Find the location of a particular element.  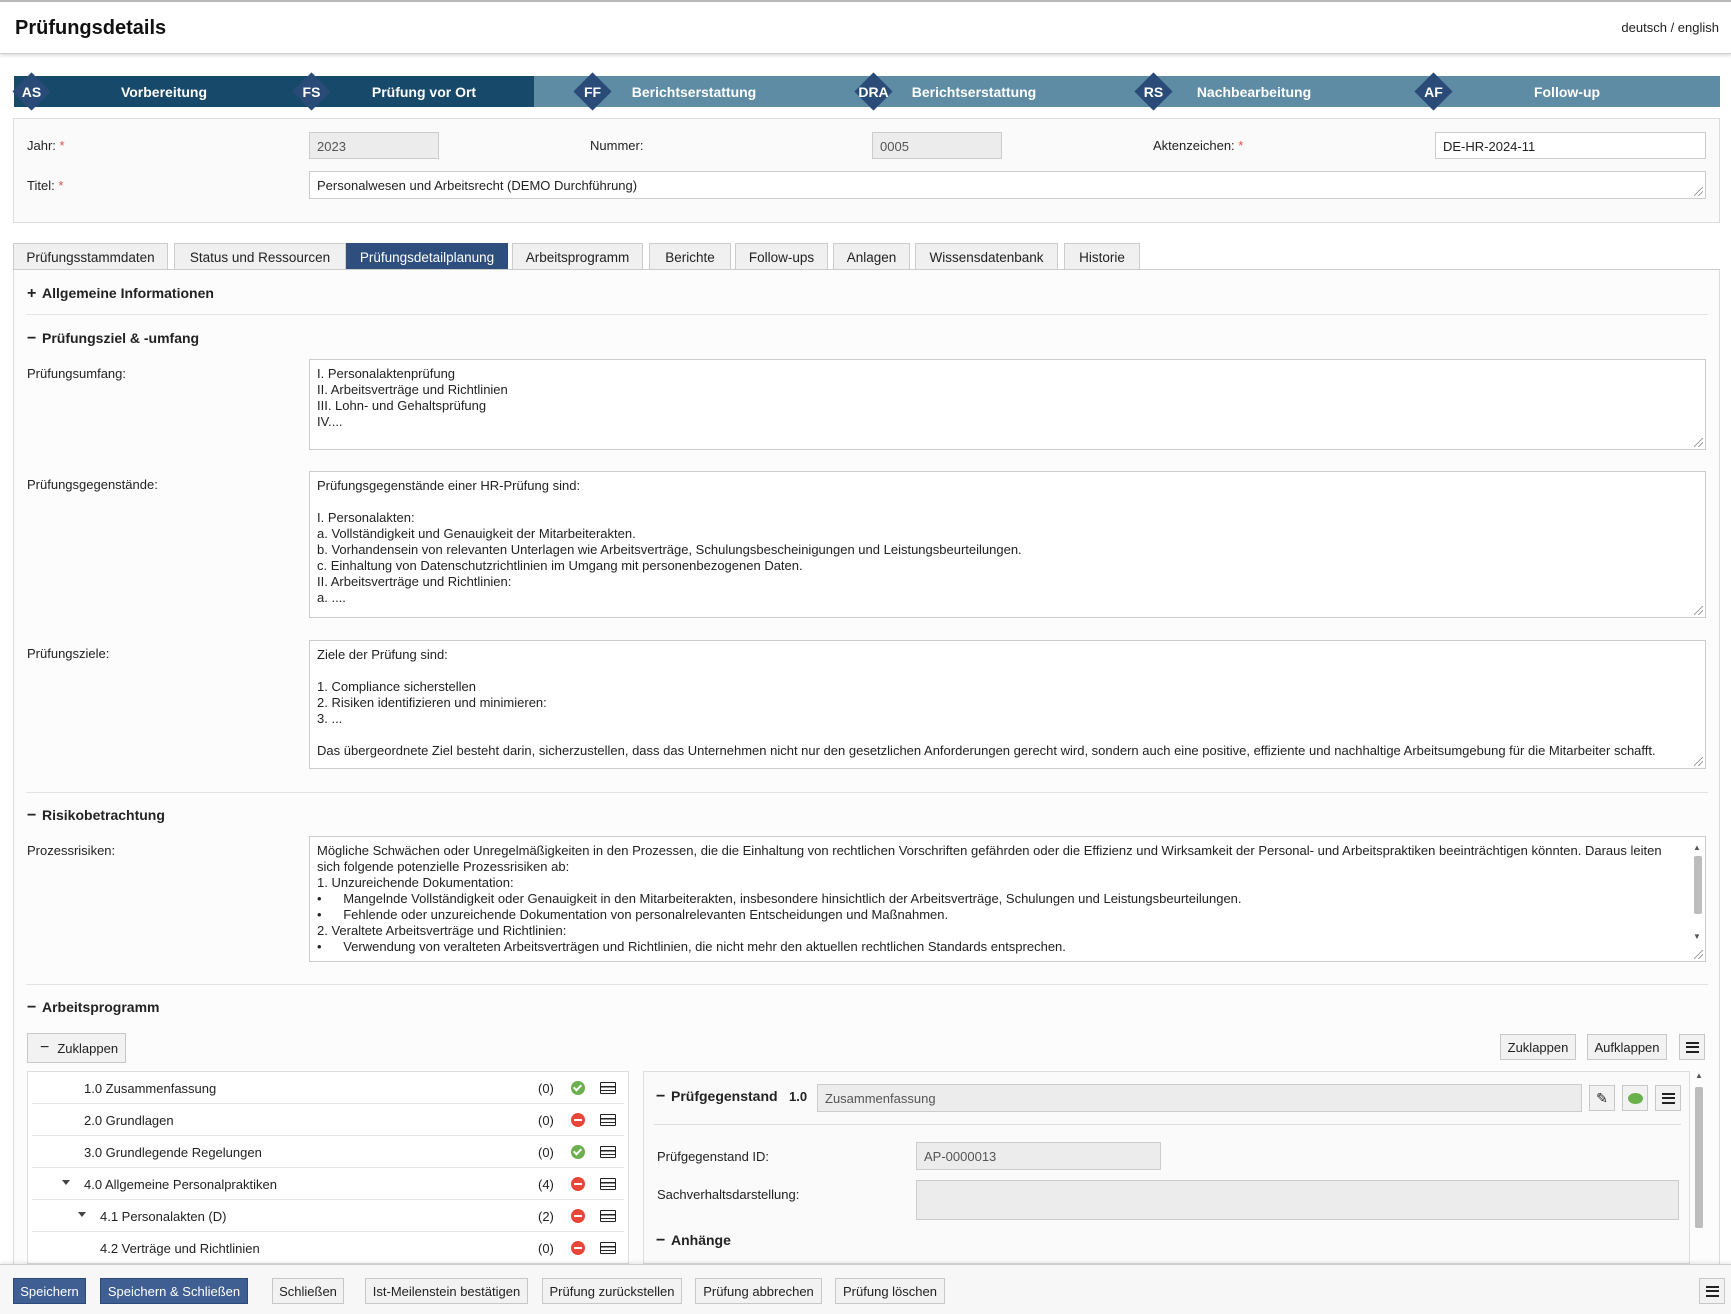

collapse-button: Zuklappen is located at coordinates (1538, 1047).